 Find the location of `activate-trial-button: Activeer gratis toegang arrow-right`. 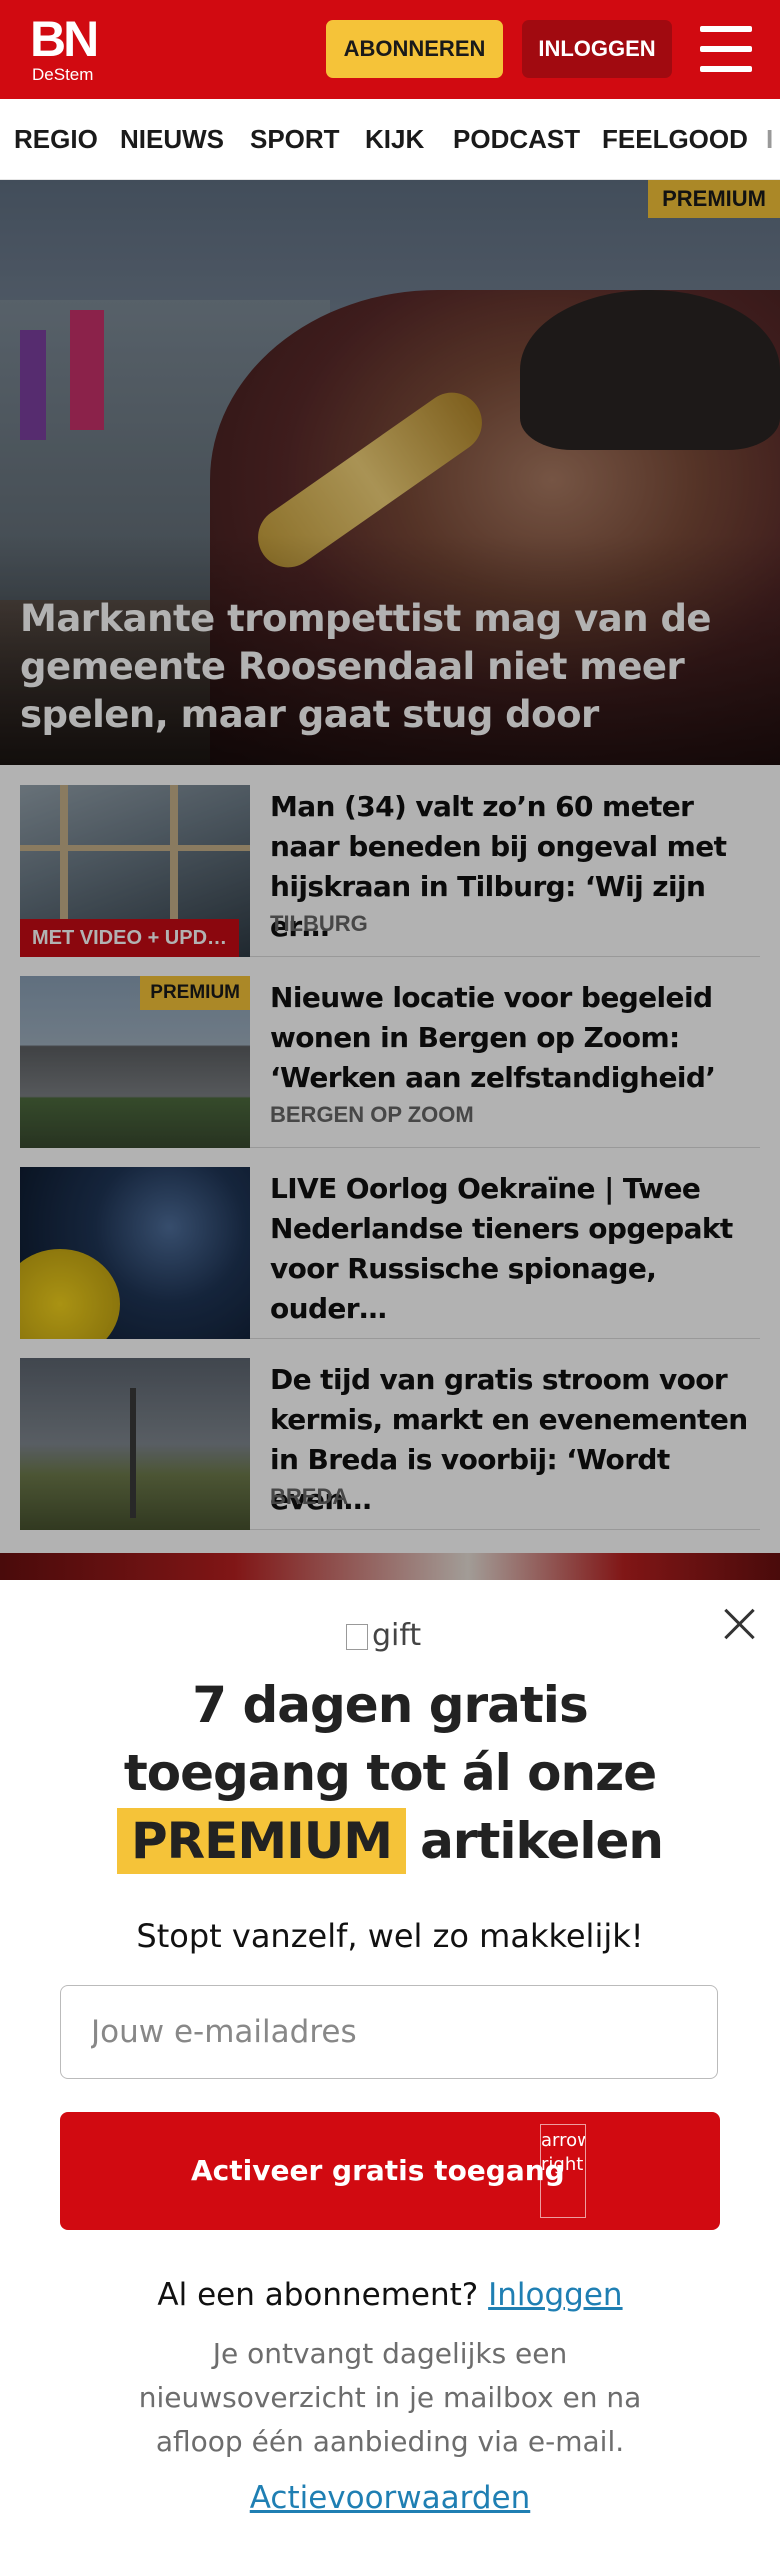

activate-trial-button: Activeer gratis toegang arrow-right is located at coordinates (390, 2171).